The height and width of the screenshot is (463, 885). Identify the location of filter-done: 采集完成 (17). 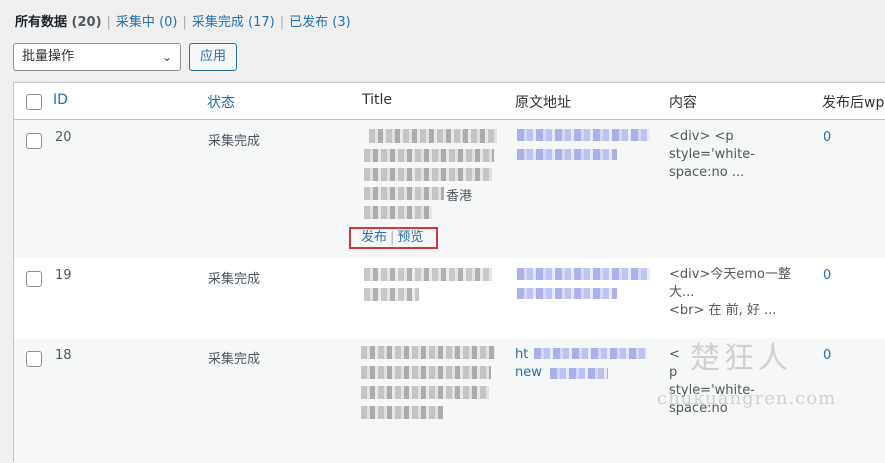
(233, 22).